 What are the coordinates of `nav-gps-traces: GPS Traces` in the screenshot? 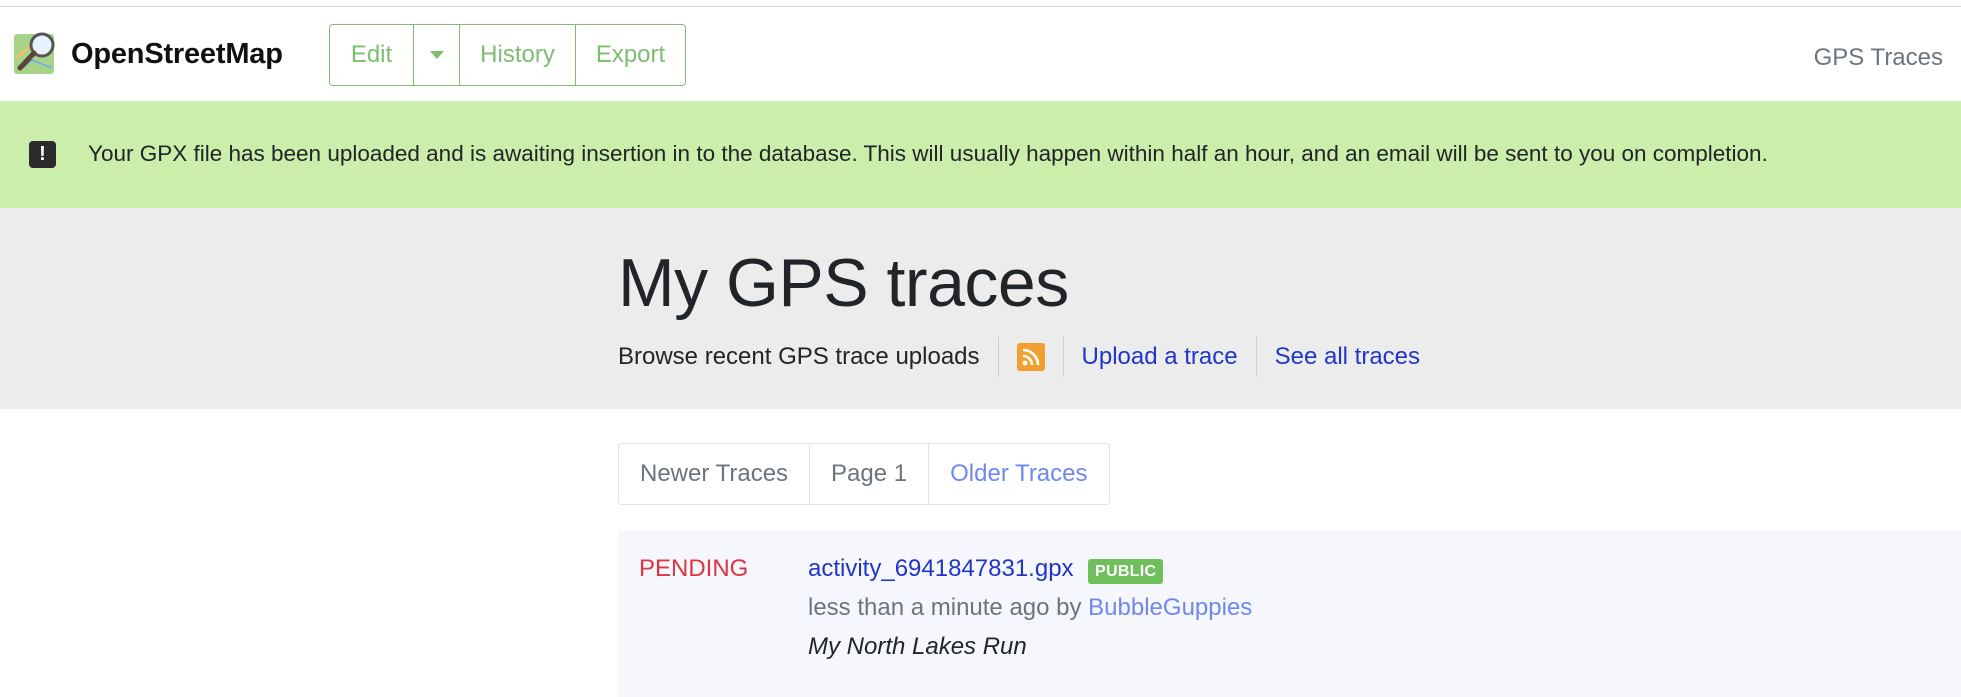 It's located at (1878, 58).